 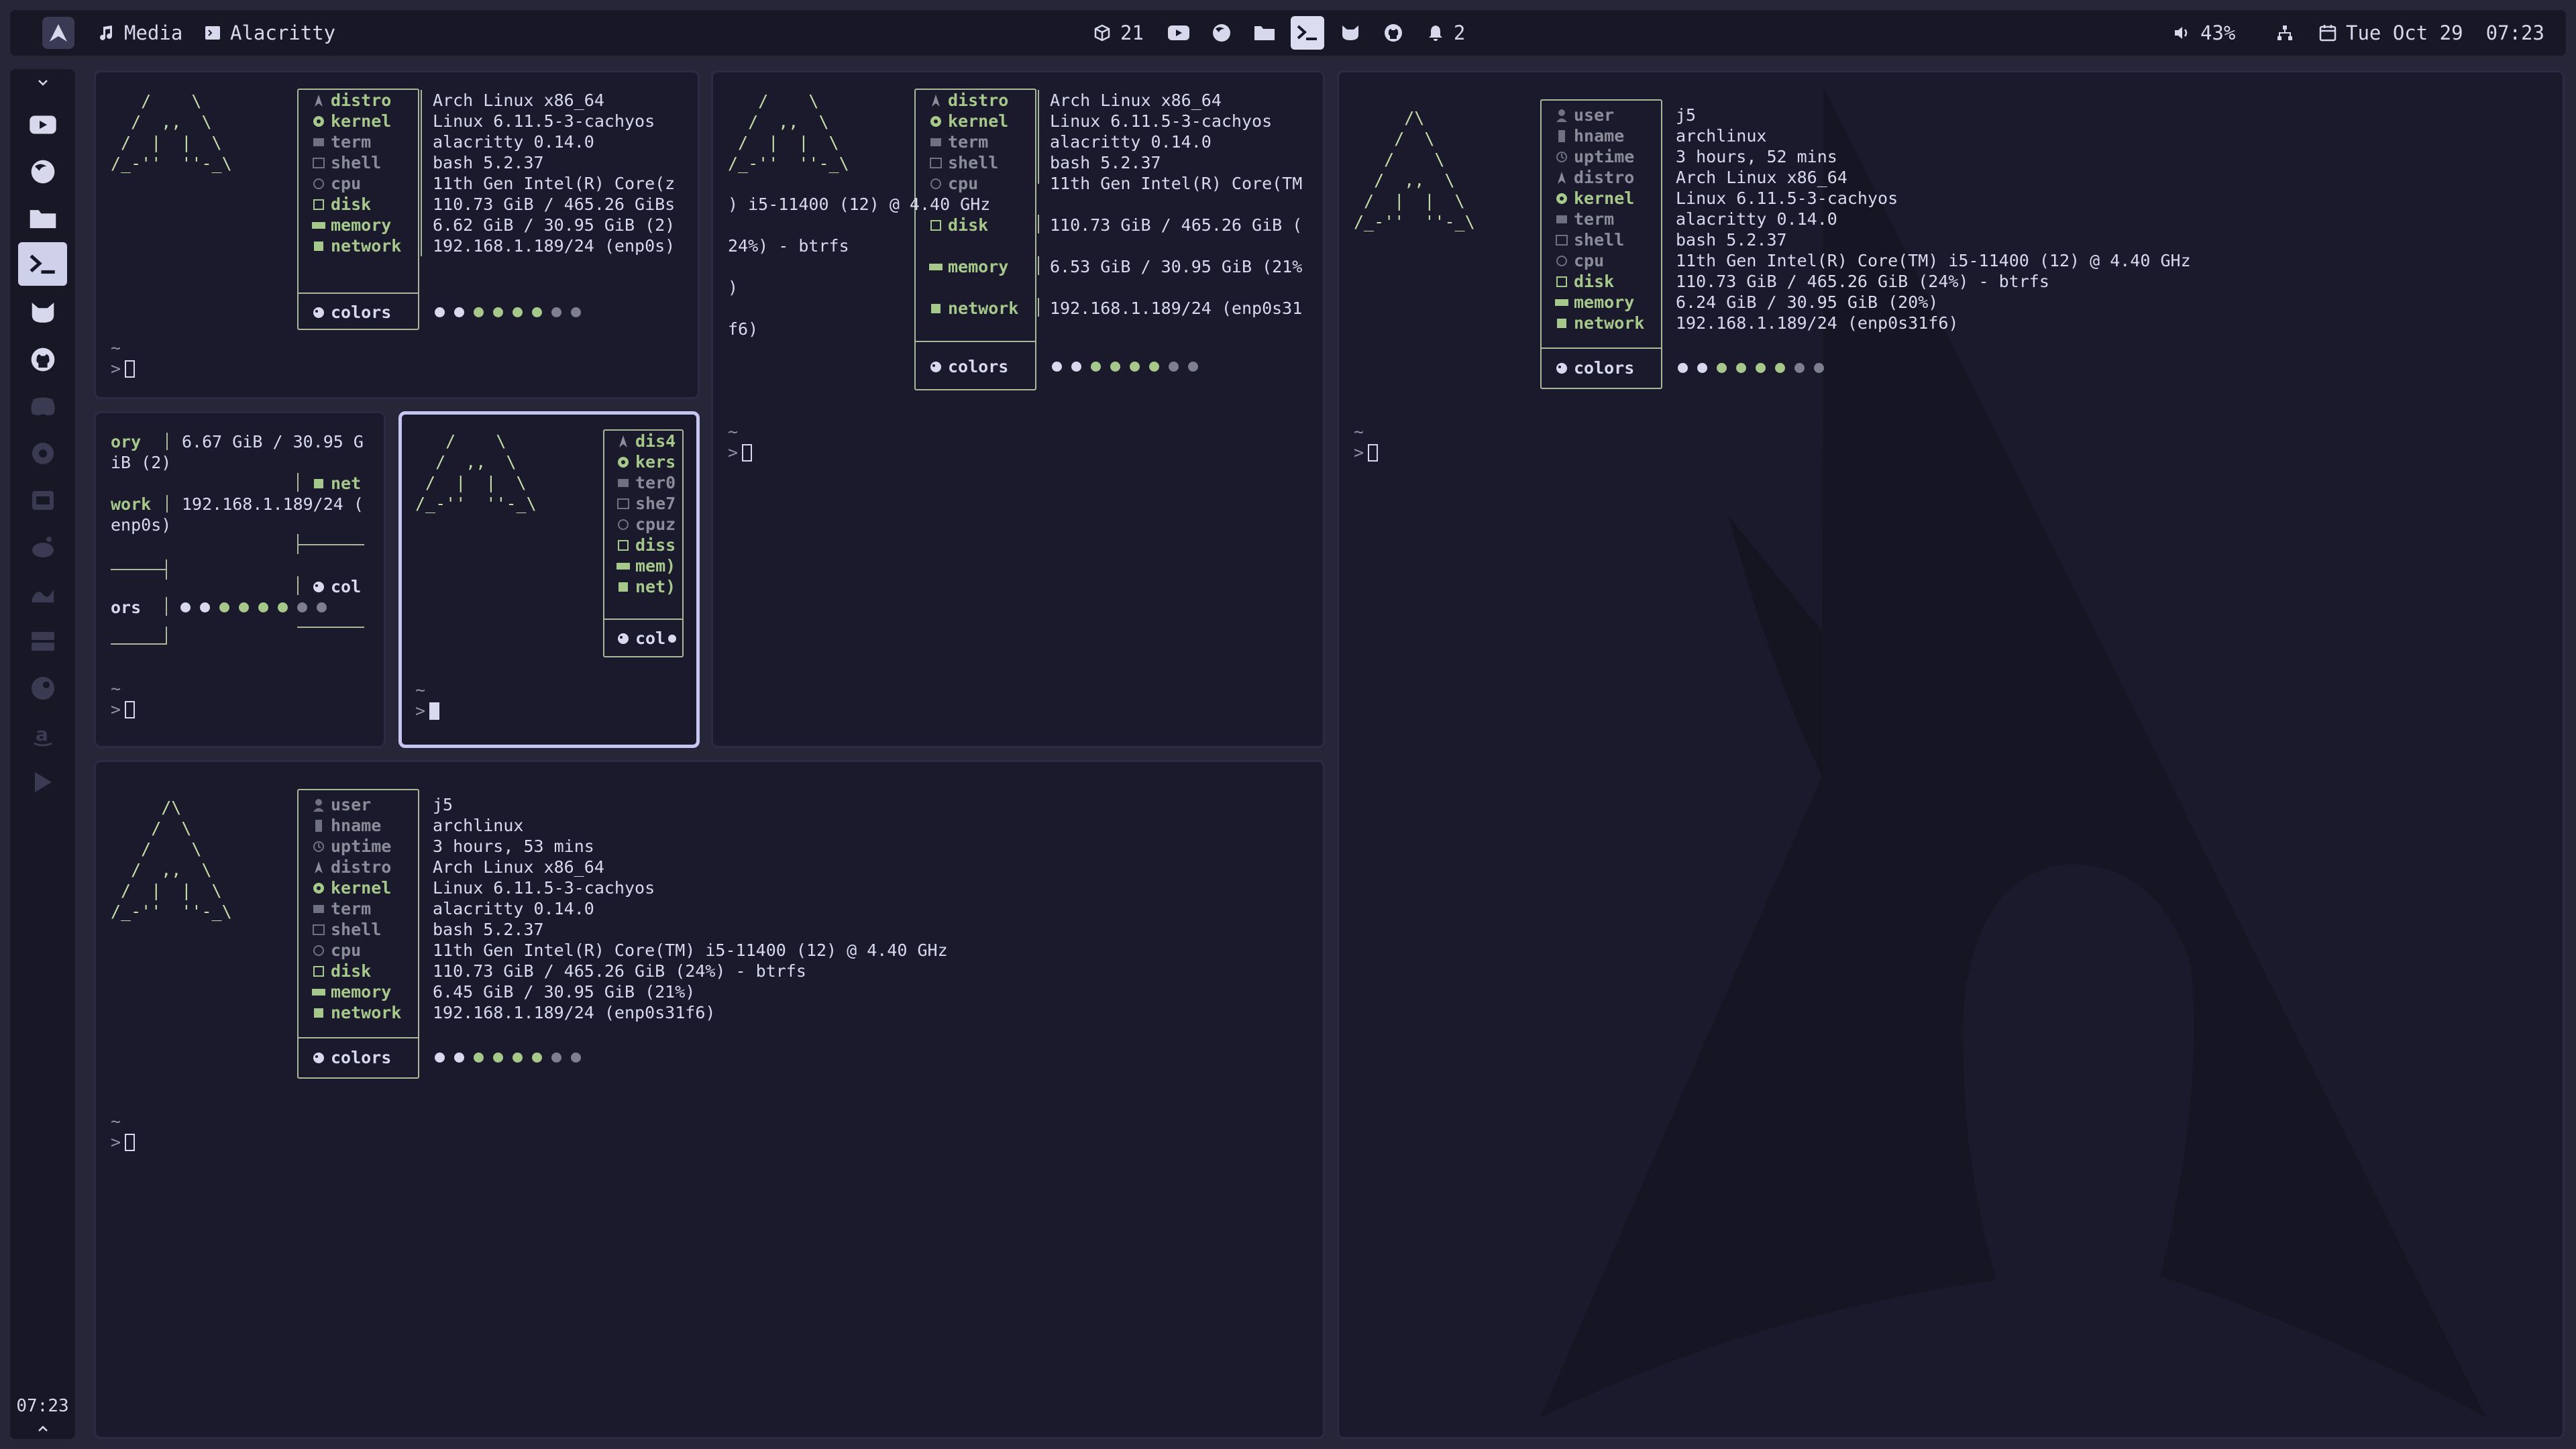 What do you see at coordinates (319, 163) in the screenshot?
I see `shell-icon` at bounding box center [319, 163].